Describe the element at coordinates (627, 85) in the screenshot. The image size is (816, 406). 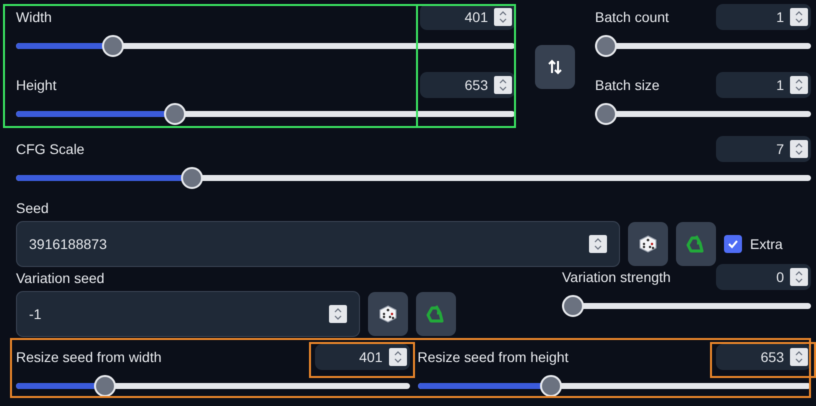
I see `slider-label: Batch size` at that location.